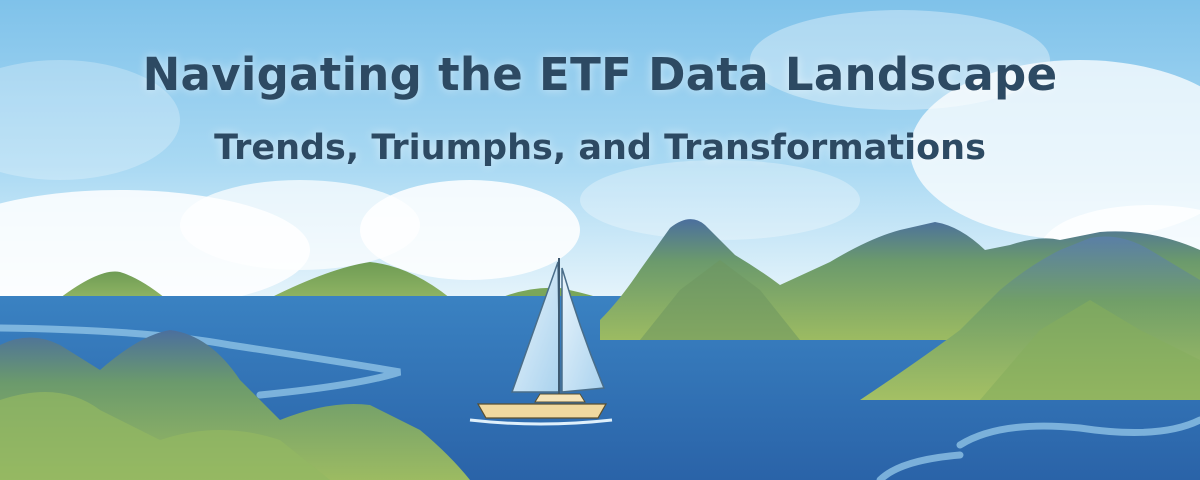 The height and width of the screenshot is (480, 1200). What do you see at coordinates (600, 148) in the screenshot?
I see `banner-subtitle: Trends, Triumphs, and Transformations` at bounding box center [600, 148].